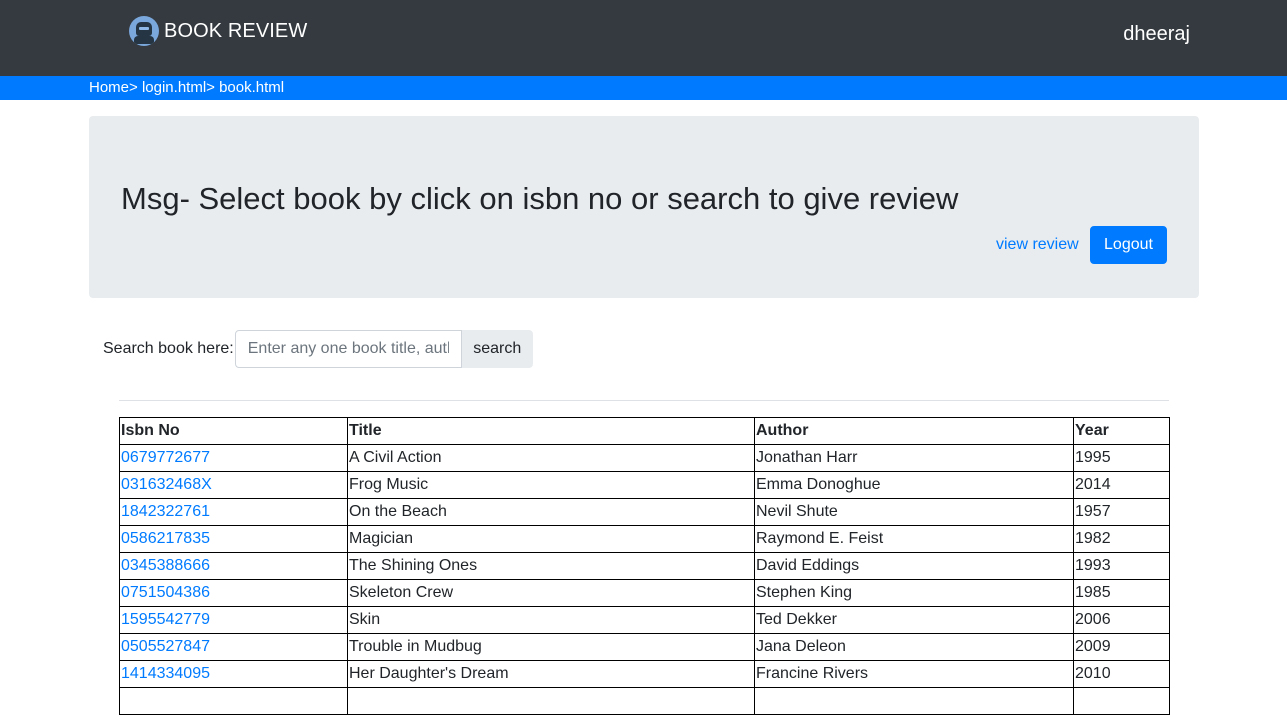  Describe the element at coordinates (1037, 245) in the screenshot. I see `view-review-link: view review` at that location.